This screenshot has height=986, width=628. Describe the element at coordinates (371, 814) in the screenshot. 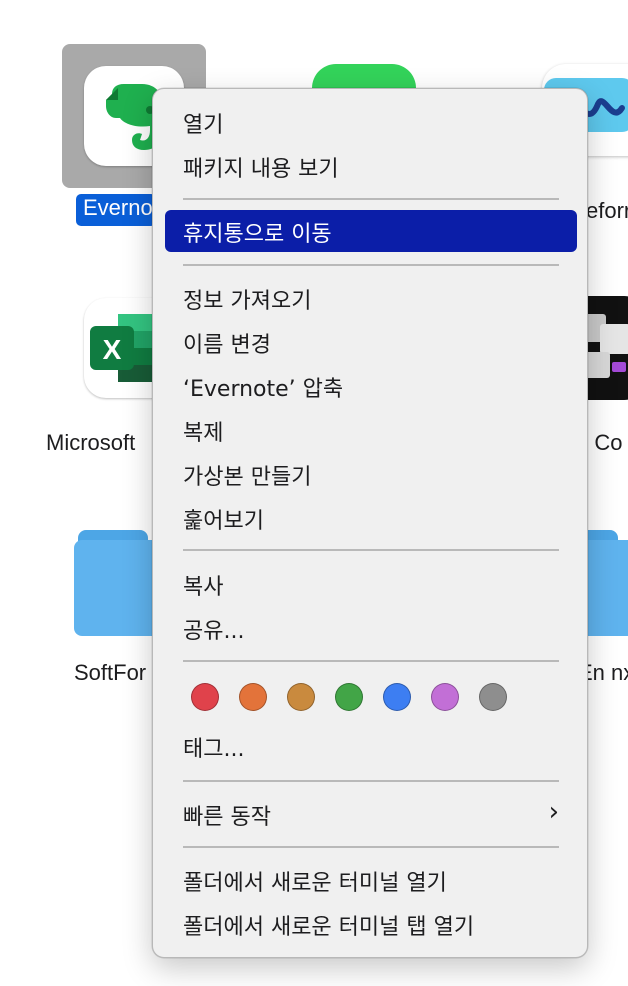

I see `menu-item-quick-actions: 빠른 동작 ›` at that location.